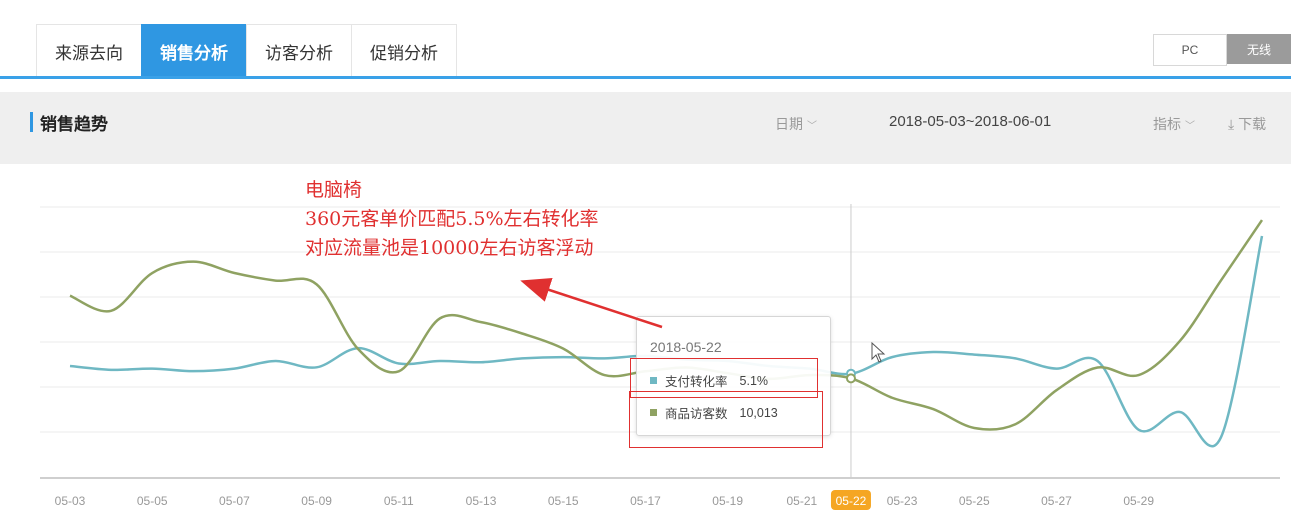  I want to click on pc-toggle-button: PC, so click(1190, 50).